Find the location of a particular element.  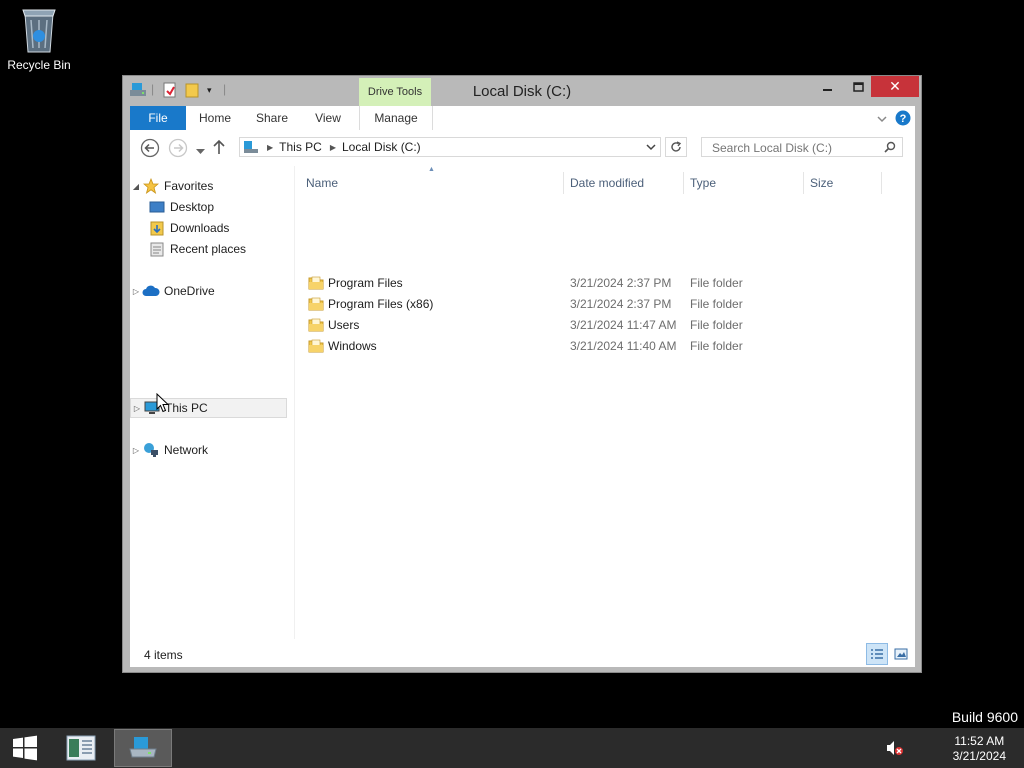

column-header-type: Type is located at coordinates (744, 183).